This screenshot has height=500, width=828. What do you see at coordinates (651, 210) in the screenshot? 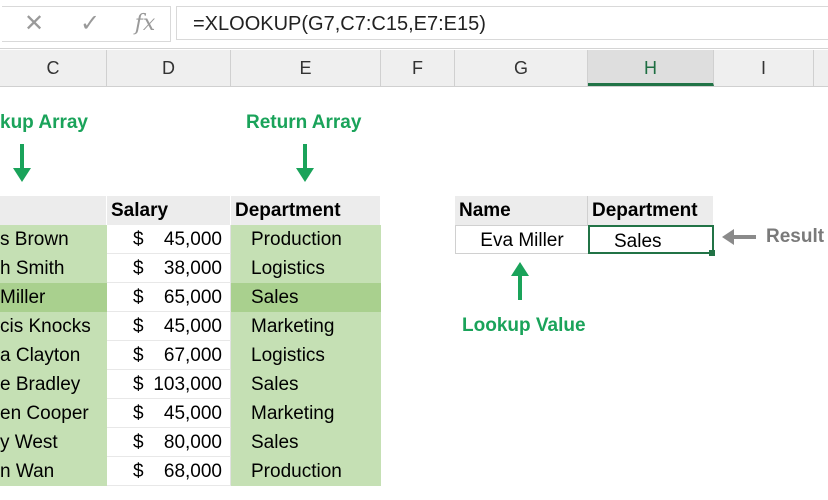
I see `lookup-department-header: Department` at bounding box center [651, 210].